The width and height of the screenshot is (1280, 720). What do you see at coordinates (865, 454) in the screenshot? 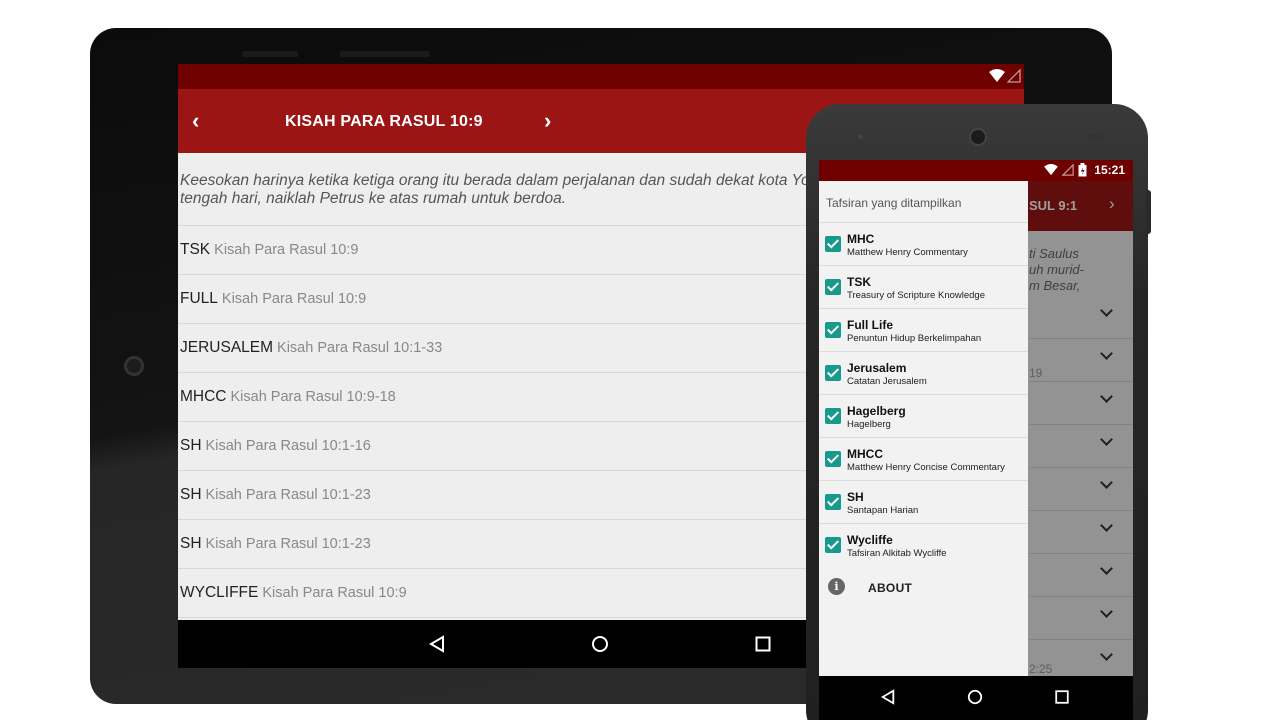
I see `drawer-item-name: MHCC` at bounding box center [865, 454].